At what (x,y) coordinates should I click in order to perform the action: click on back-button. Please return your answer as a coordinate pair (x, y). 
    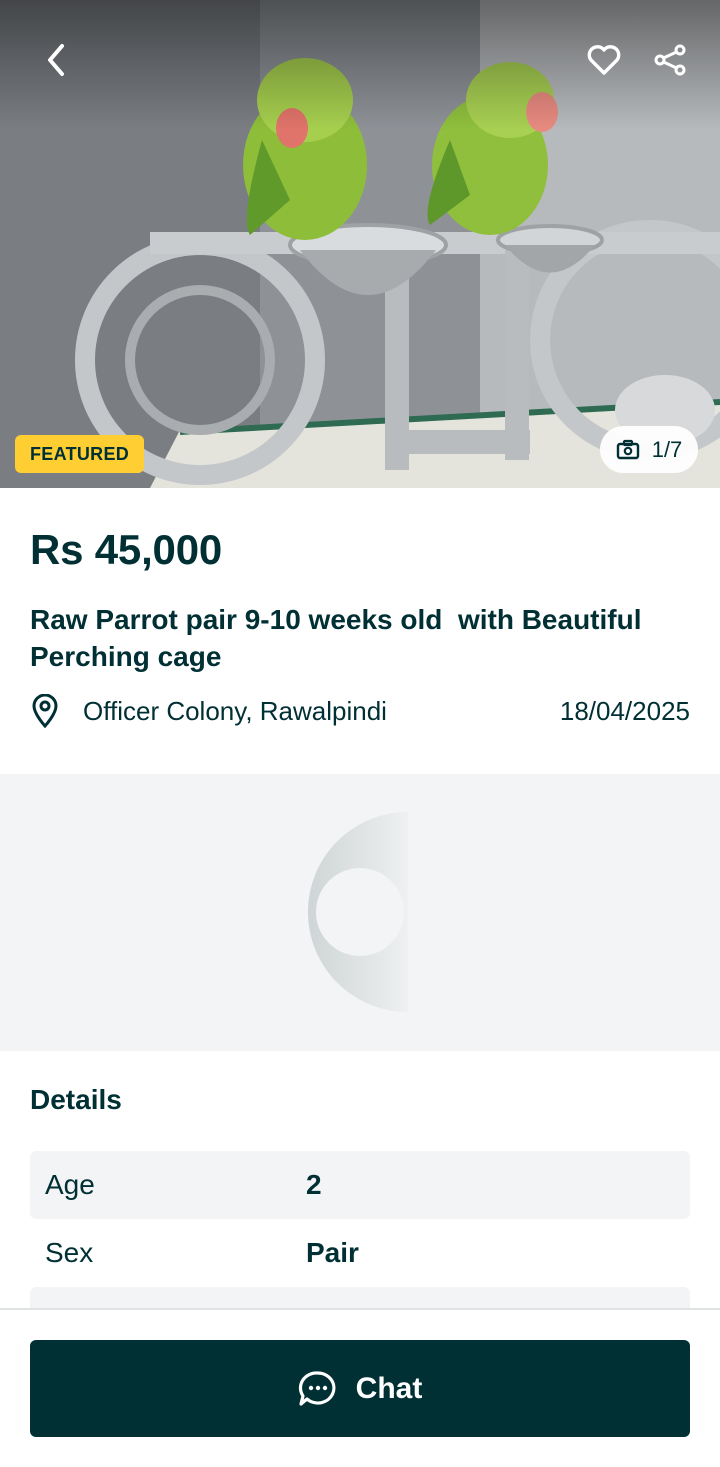
    Looking at the image, I should click on (56, 60).